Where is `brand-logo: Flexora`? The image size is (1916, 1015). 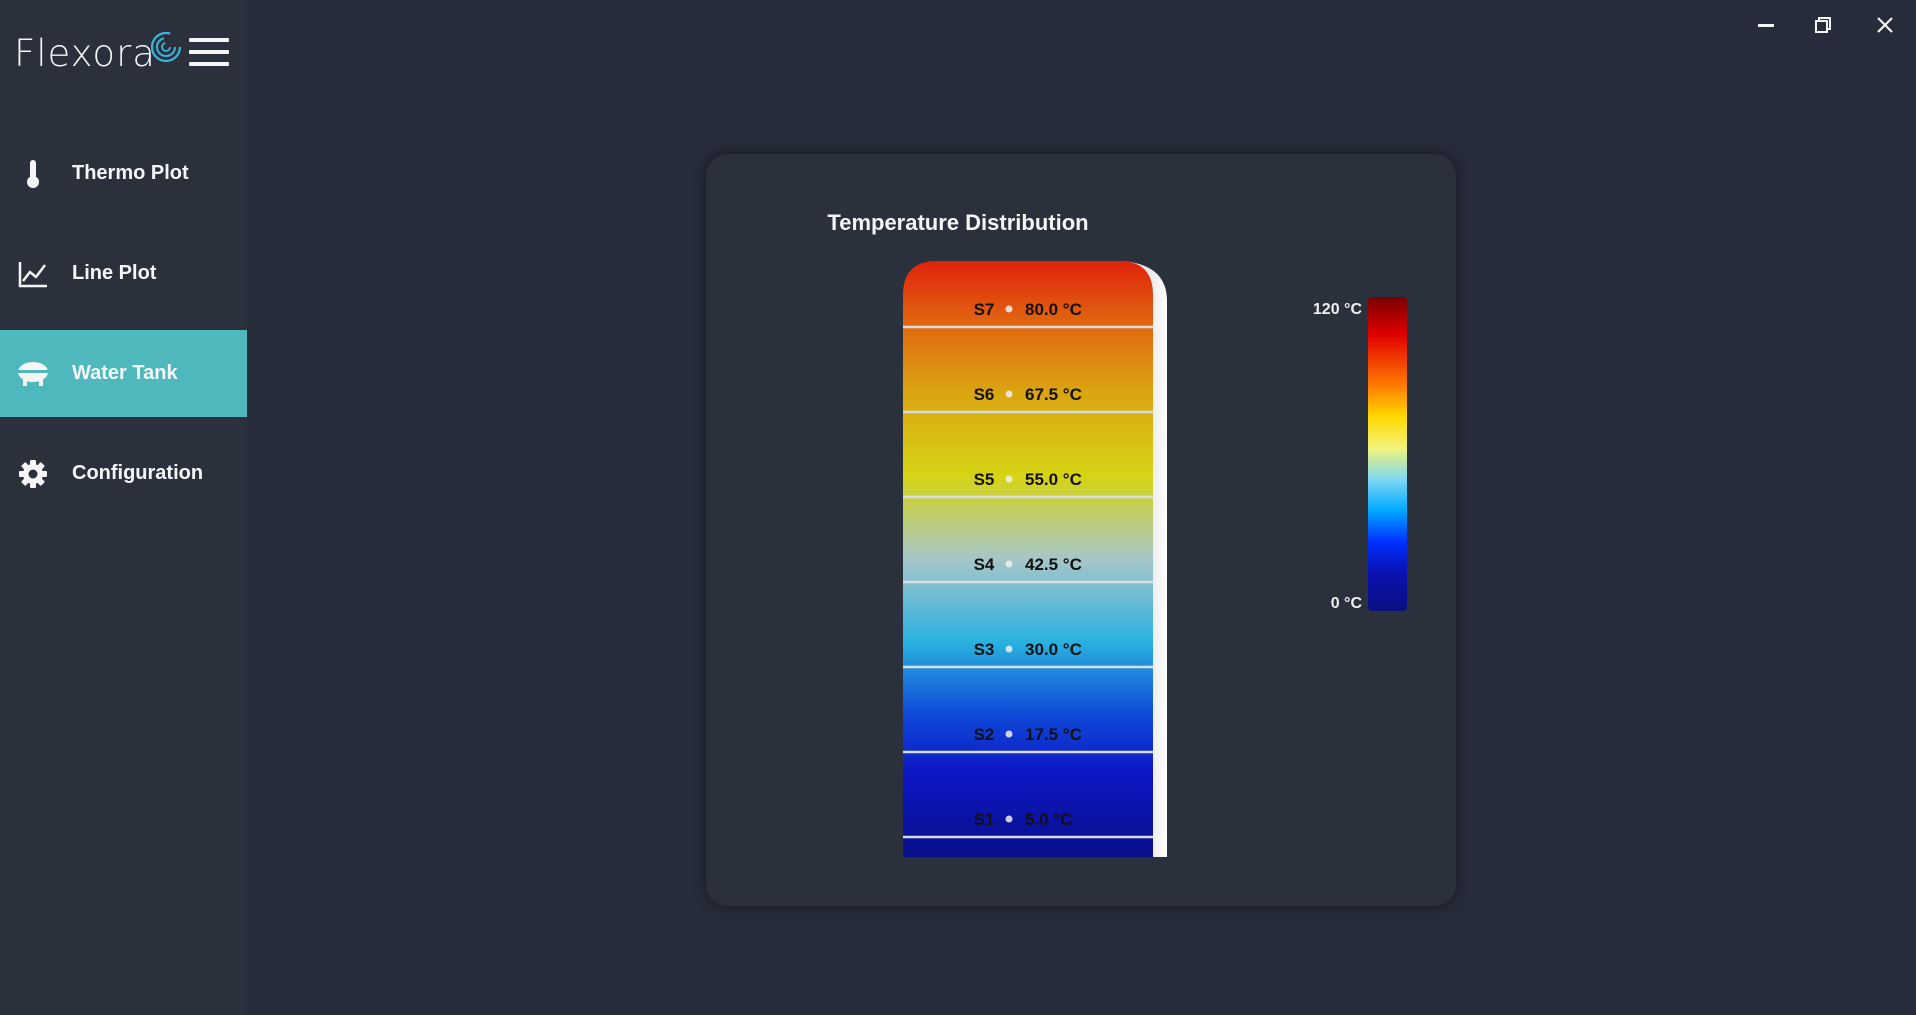 brand-logo: Flexora is located at coordinates (99, 53).